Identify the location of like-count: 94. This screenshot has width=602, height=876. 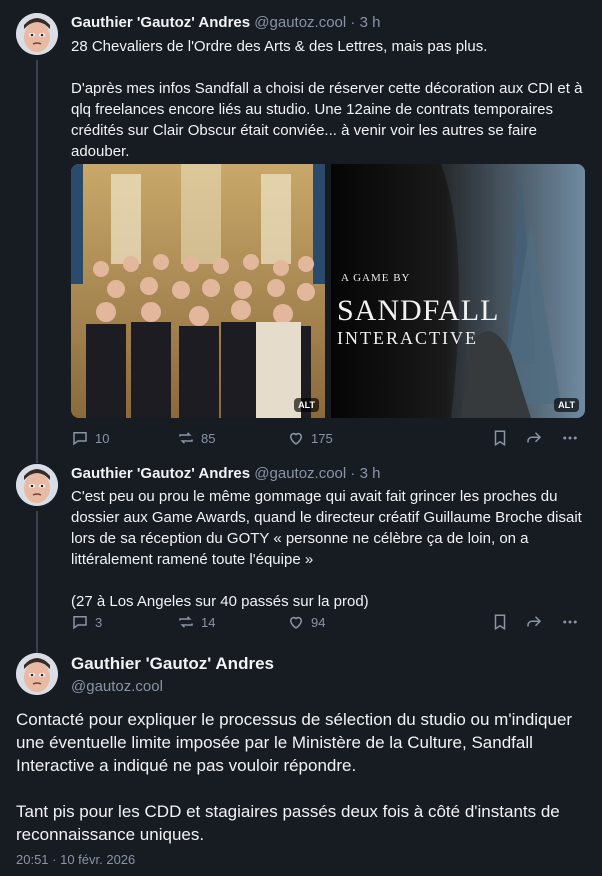
(318, 622).